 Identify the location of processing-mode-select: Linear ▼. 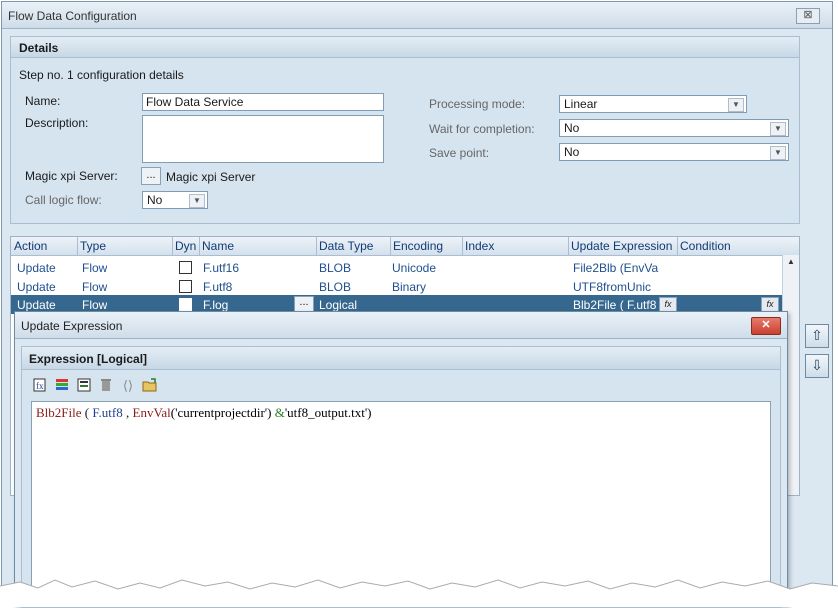
(653, 104).